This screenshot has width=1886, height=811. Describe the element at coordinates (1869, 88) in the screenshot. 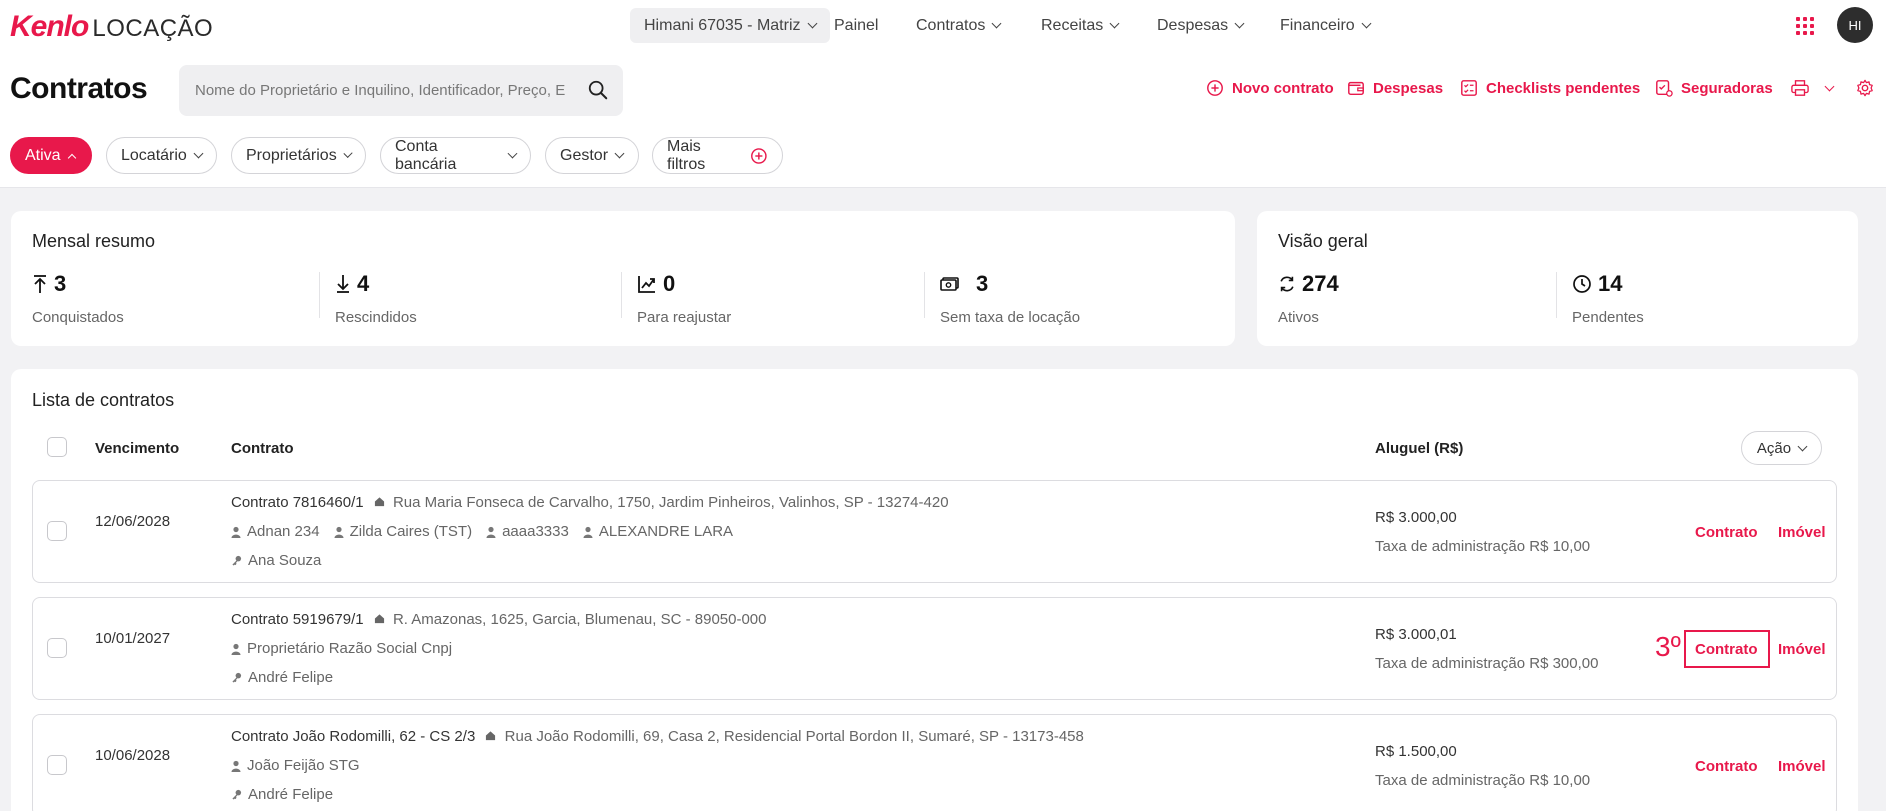

I see `settings-button` at that location.